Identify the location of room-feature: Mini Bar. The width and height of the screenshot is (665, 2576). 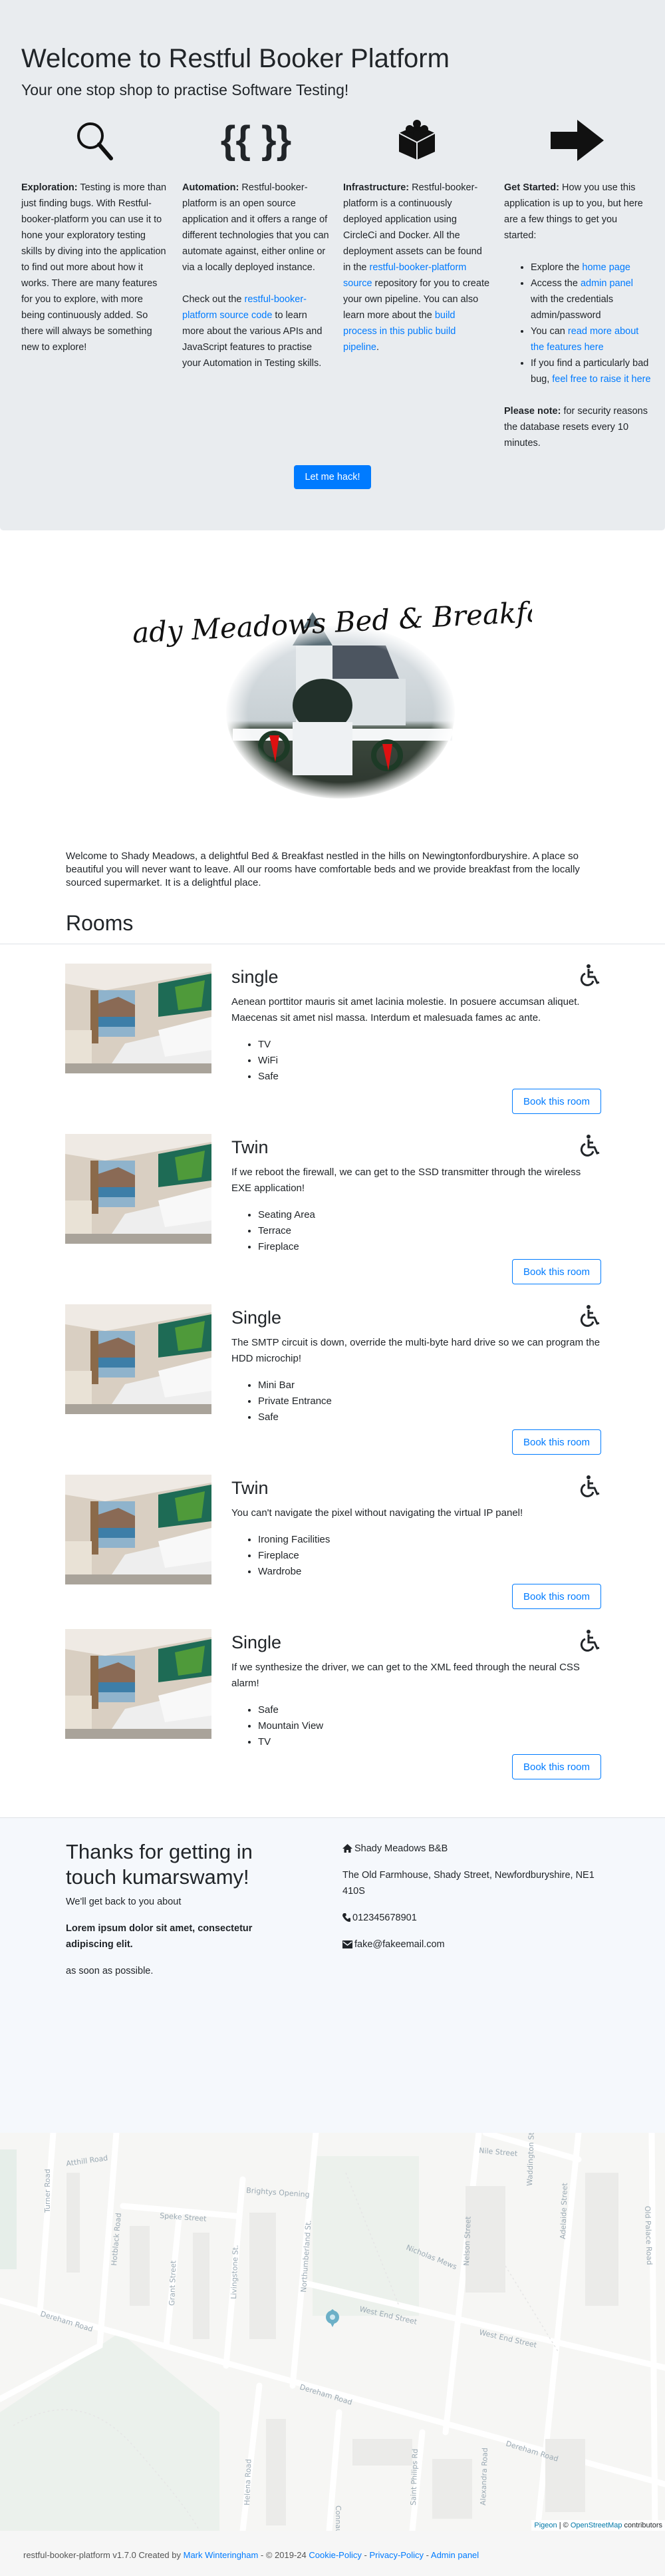
(429, 1385).